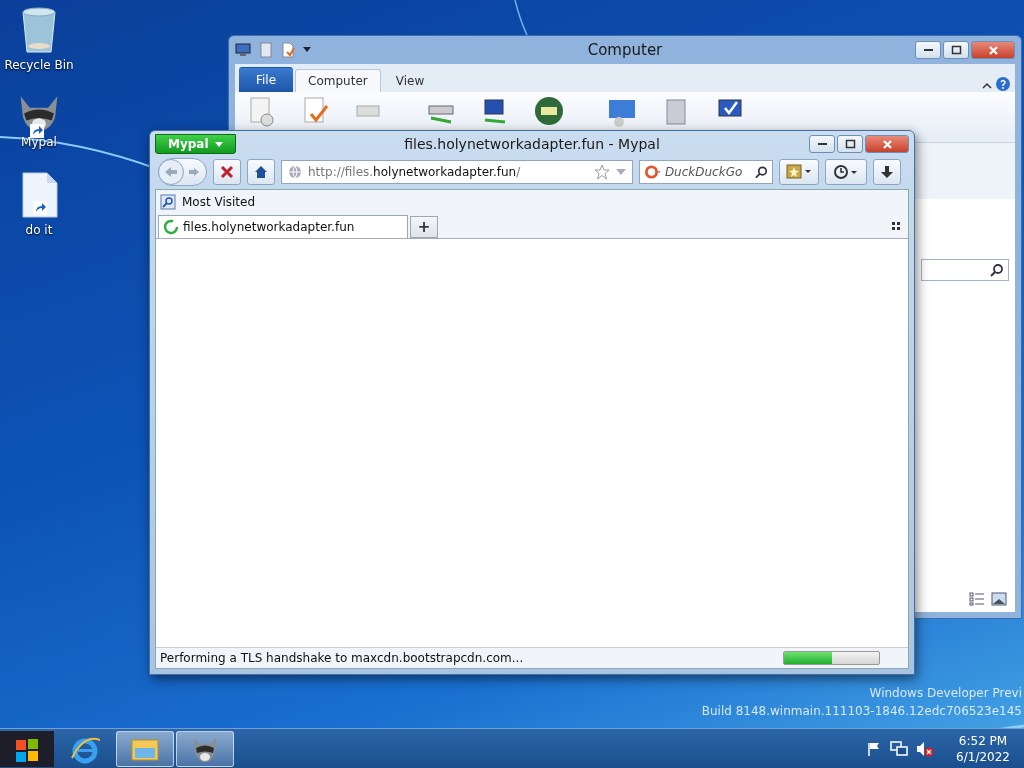 This screenshot has width=1024, height=768. What do you see at coordinates (896, 226) in the screenshot?
I see `tab-list-icon` at bounding box center [896, 226].